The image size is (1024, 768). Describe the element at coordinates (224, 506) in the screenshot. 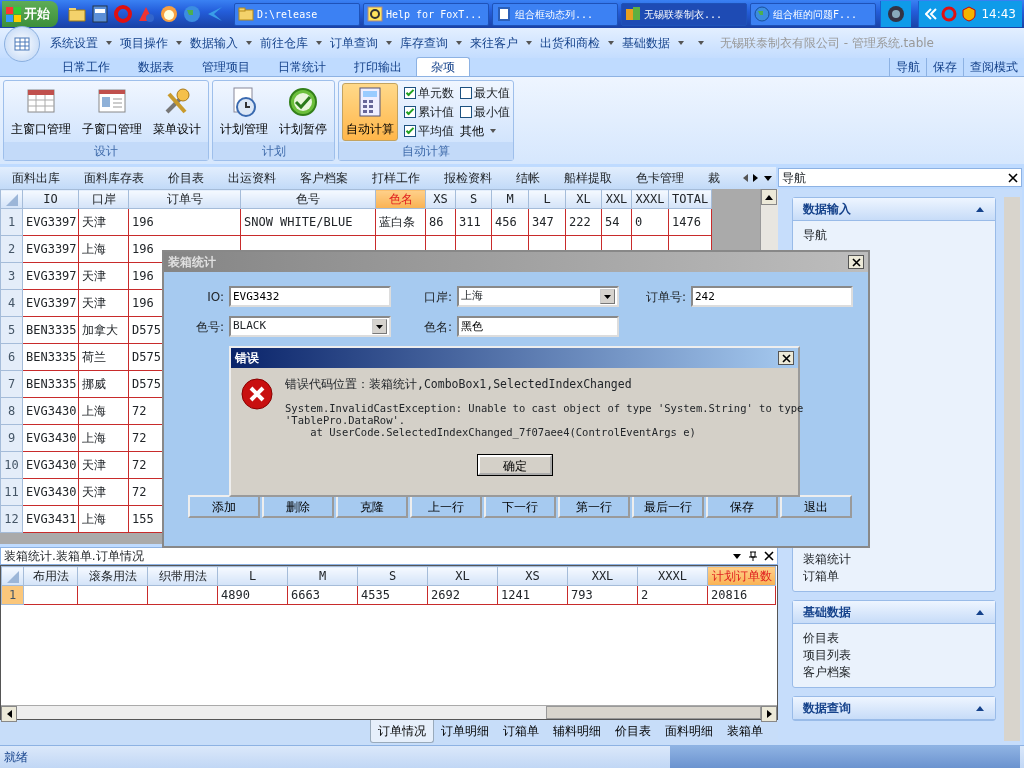

I see `dialog-button: 添加` at that location.